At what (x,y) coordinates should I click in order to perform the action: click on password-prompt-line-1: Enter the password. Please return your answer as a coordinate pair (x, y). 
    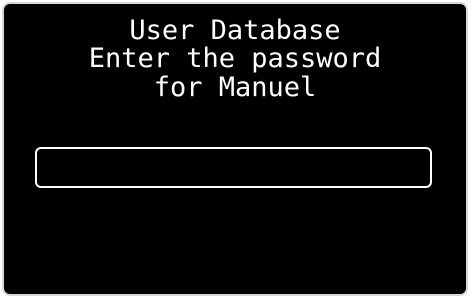
    Looking at the image, I should click on (235, 58).